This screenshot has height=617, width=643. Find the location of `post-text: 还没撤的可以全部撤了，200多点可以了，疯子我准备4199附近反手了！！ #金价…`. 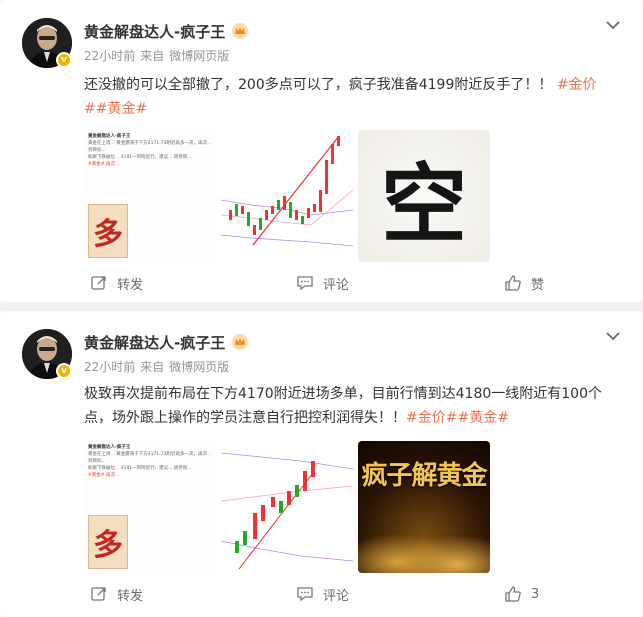

post-text: 还没撤的可以全部撤了，200多点可以了，疯子我准备4199附近反手了！！ #金价… is located at coordinates (340, 97).